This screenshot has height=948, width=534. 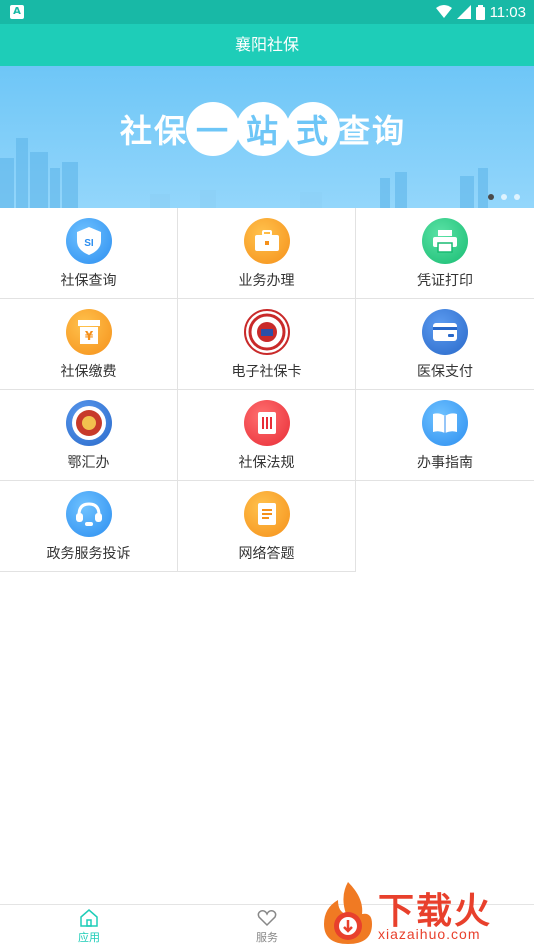 What do you see at coordinates (480, 12) in the screenshot?
I see `battery-icon` at bounding box center [480, 12].